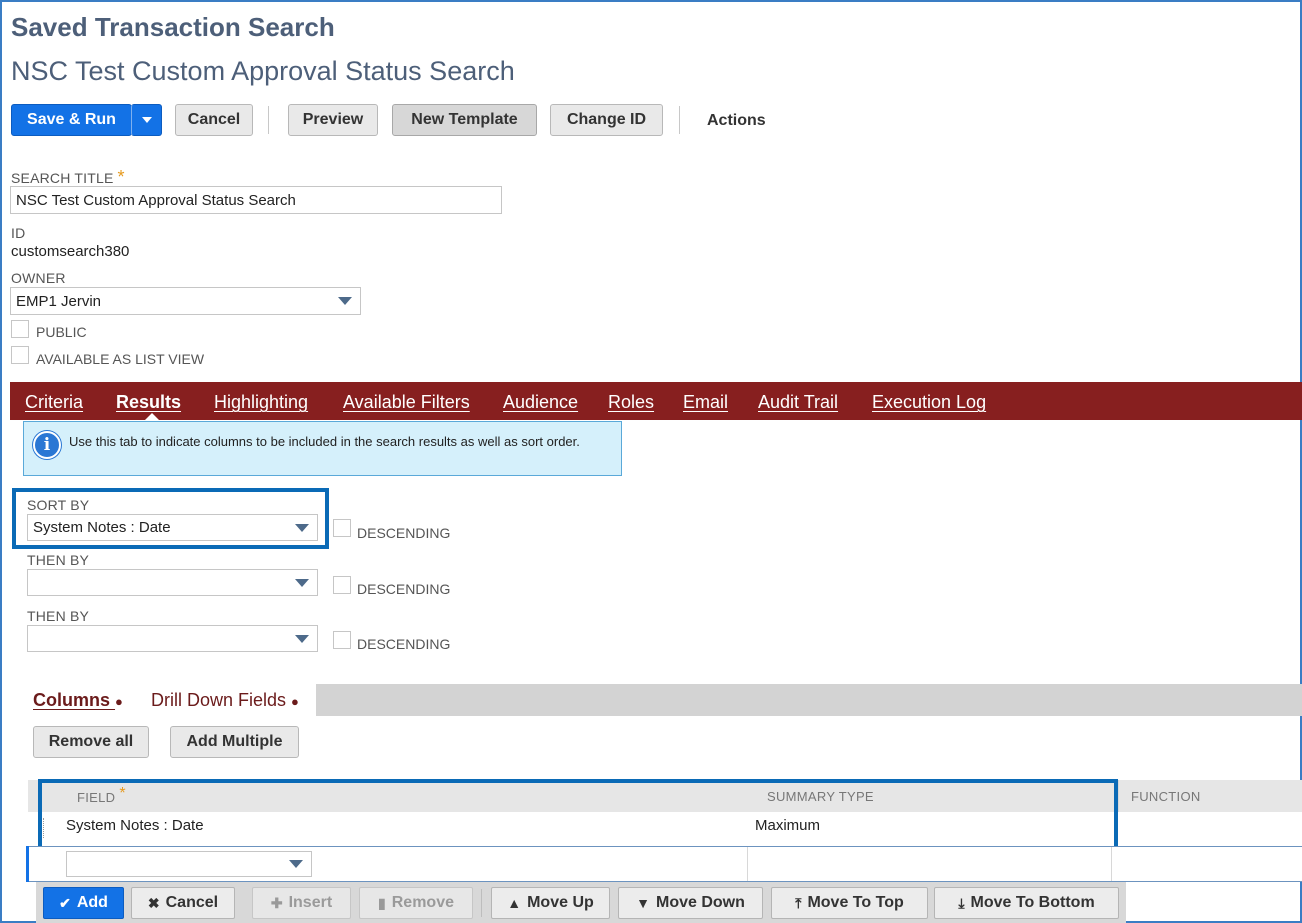 This screenshot has width=1302, height=923. Describe the element at coordinates (58, 616) in the screenshot. I see `then-by-label-2: THEN BY` at that location.